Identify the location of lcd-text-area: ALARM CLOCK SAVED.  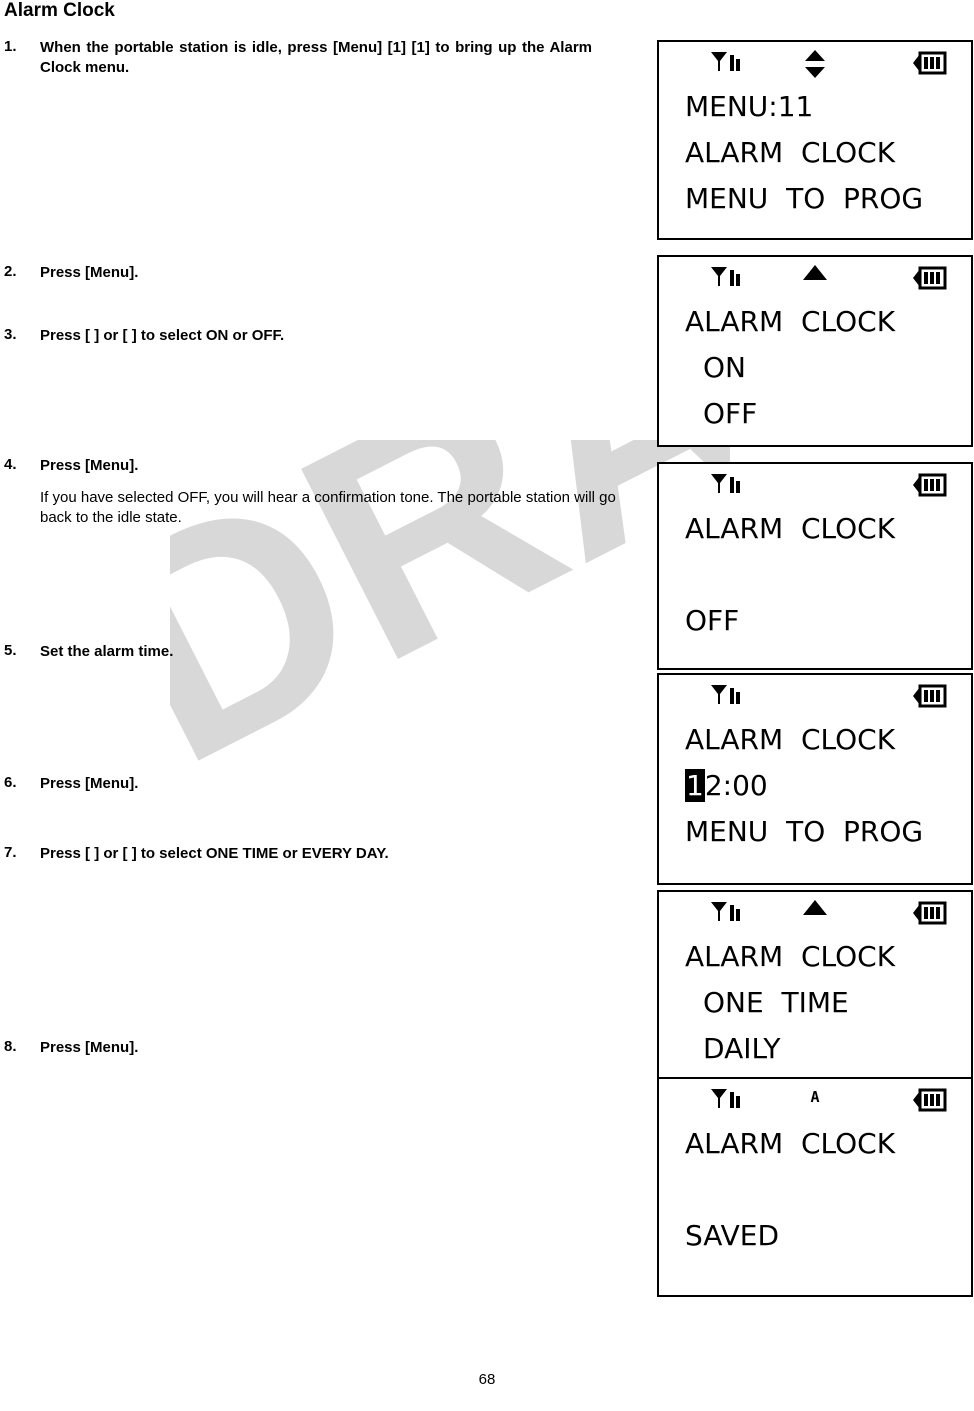
(815, 1193).